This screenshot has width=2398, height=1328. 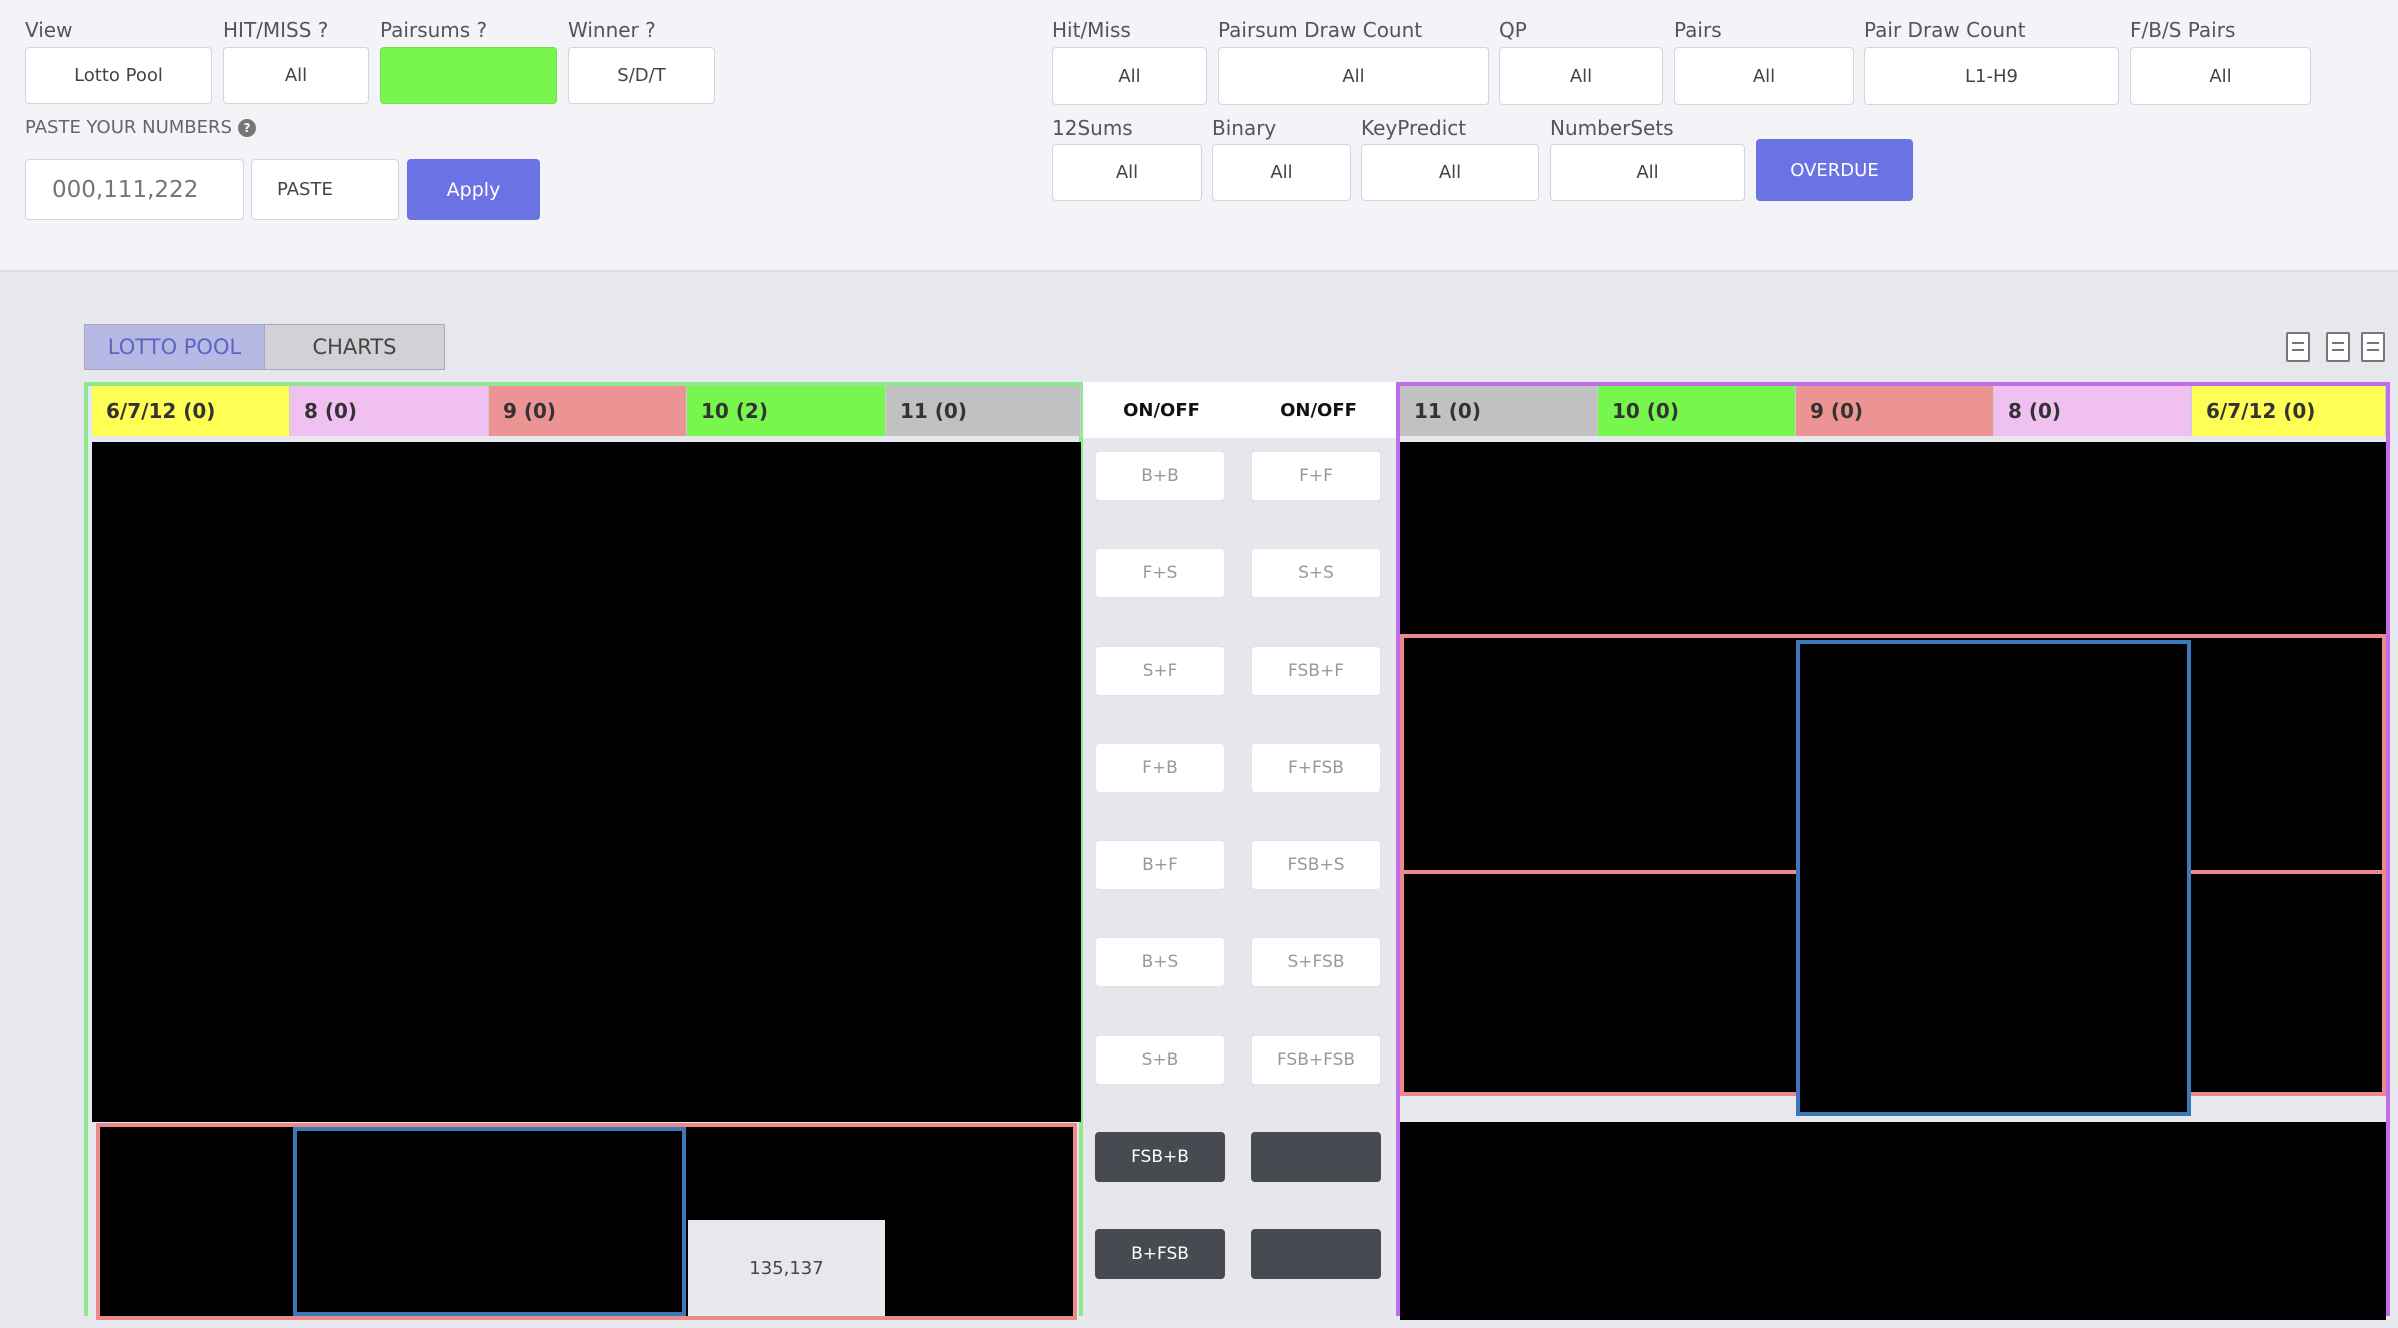 I want to click on right-column-header: 6/7/12 (0), so click(x=2289, y=411).